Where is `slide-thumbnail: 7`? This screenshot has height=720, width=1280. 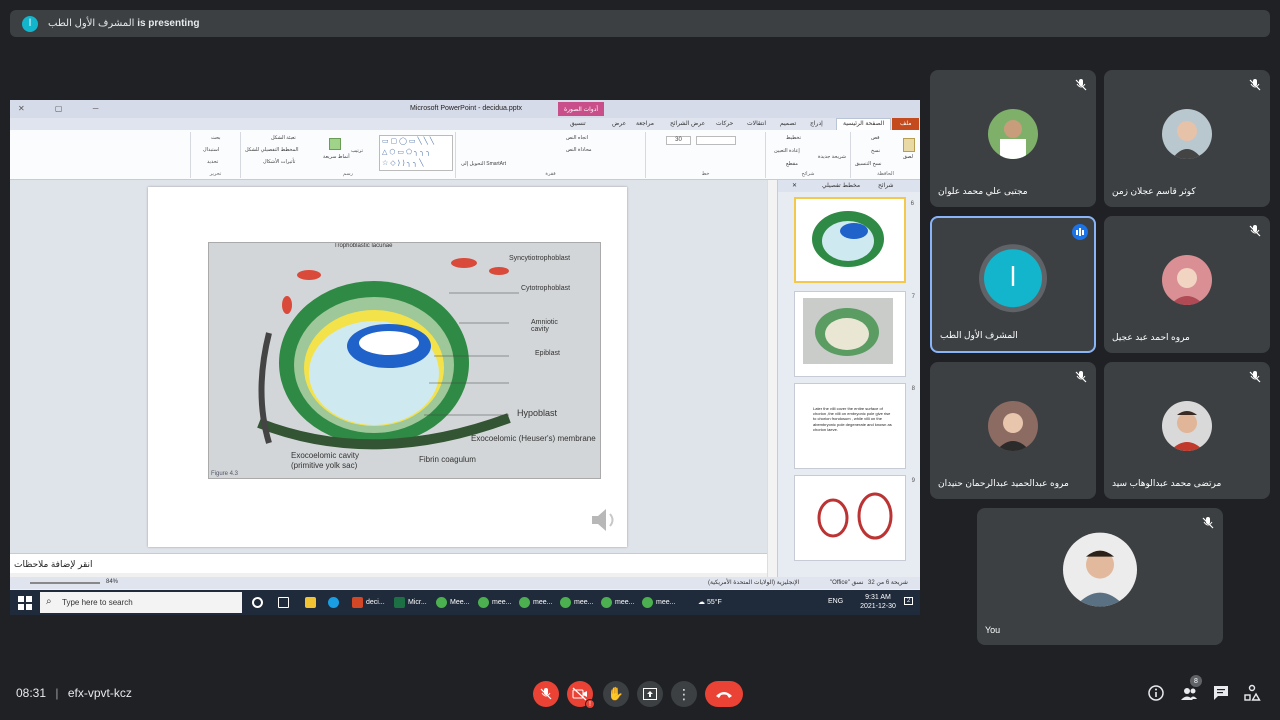
slide-thumbnail: 7 is located at coordinates (854, 334).